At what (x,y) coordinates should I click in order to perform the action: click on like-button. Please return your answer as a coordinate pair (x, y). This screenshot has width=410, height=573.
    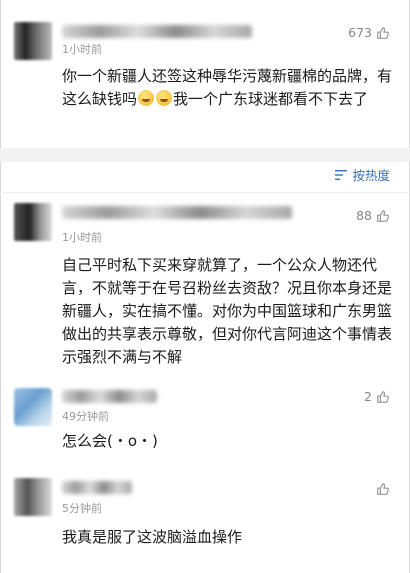
    Looking at the image, I should click on (381, 489).